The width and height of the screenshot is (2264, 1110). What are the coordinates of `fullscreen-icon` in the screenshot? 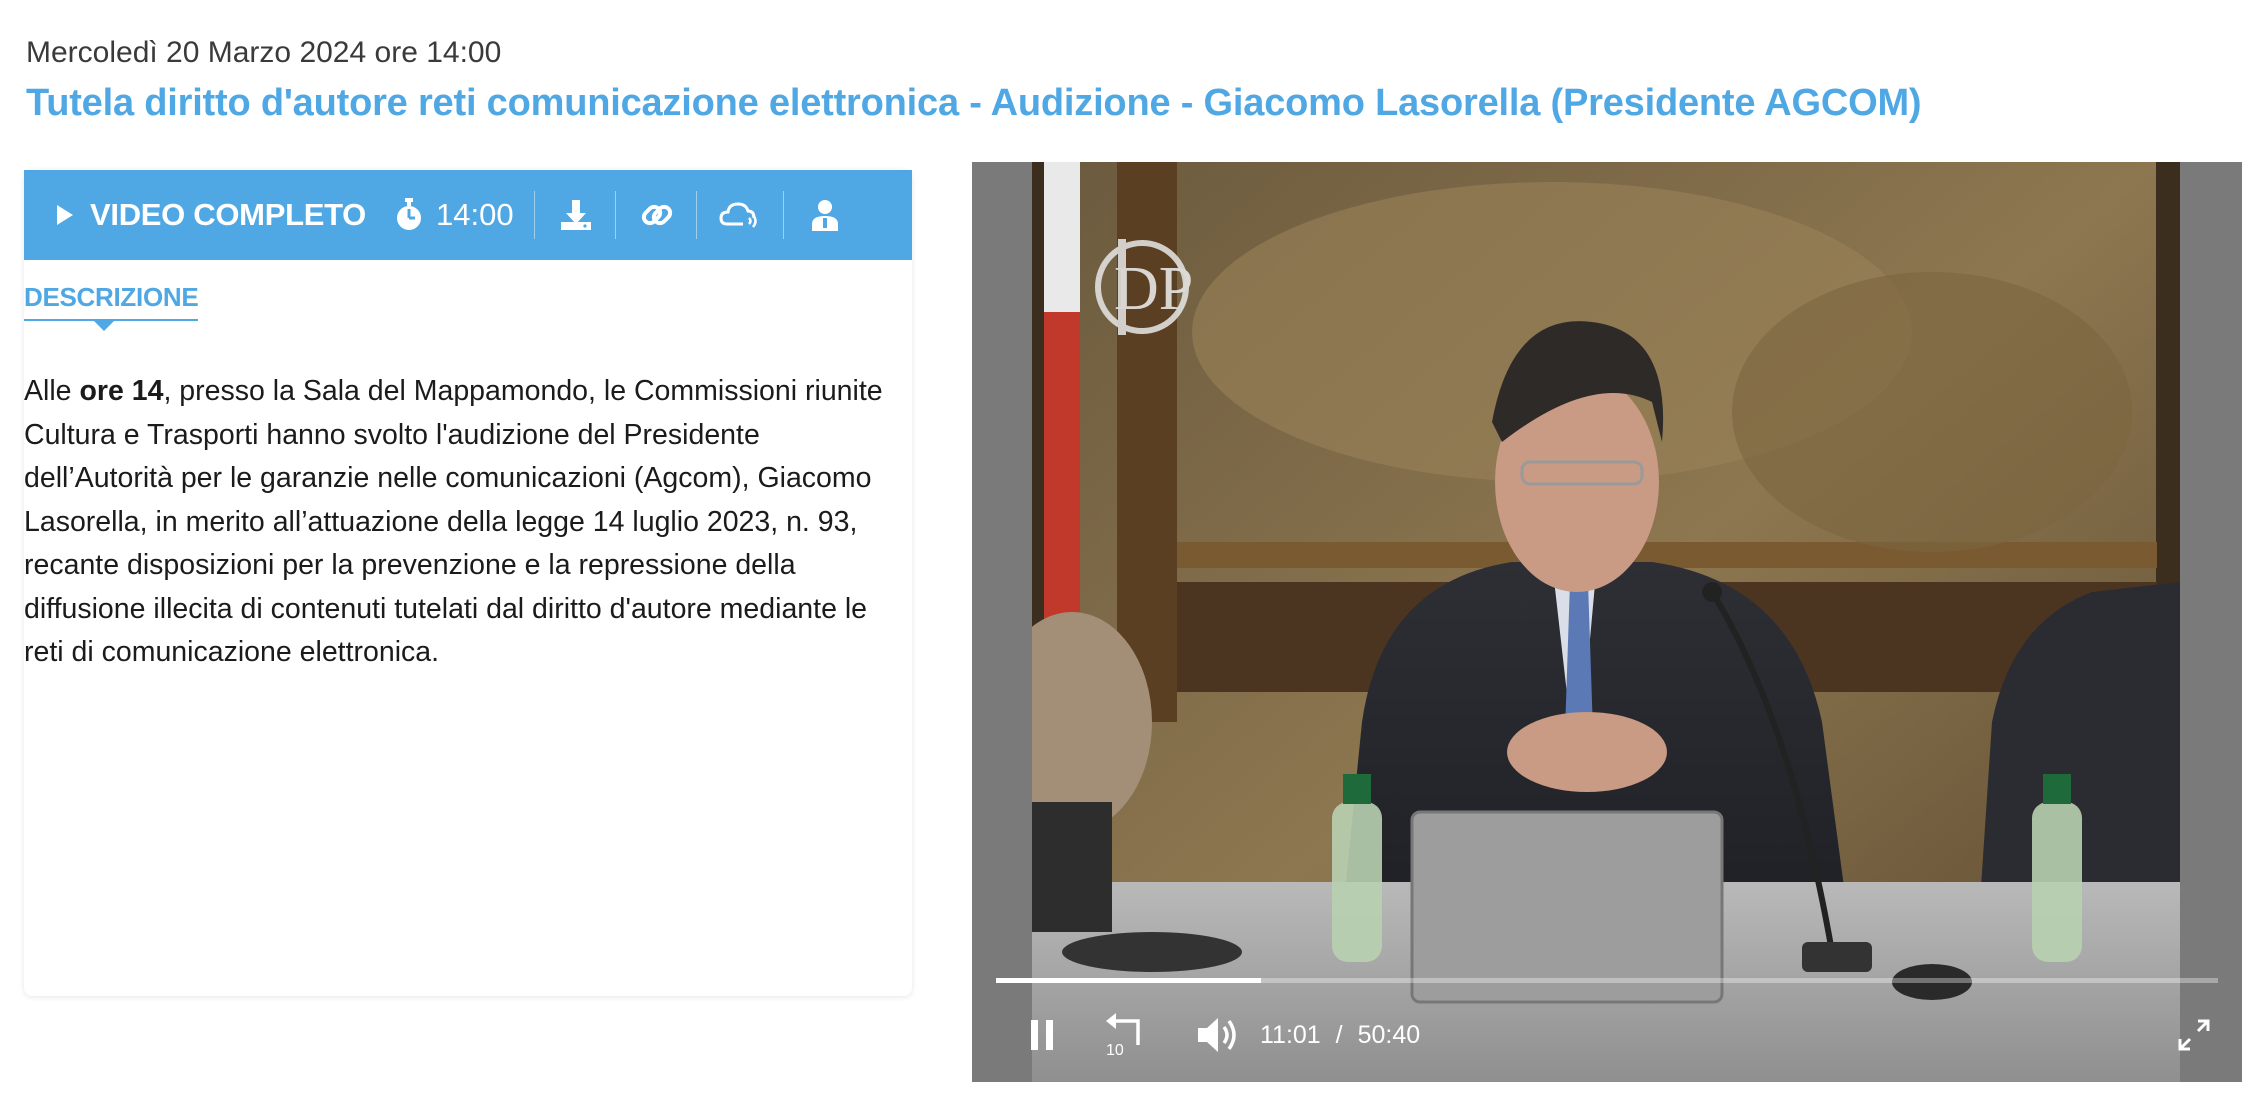 It's located at (2194, 1035).